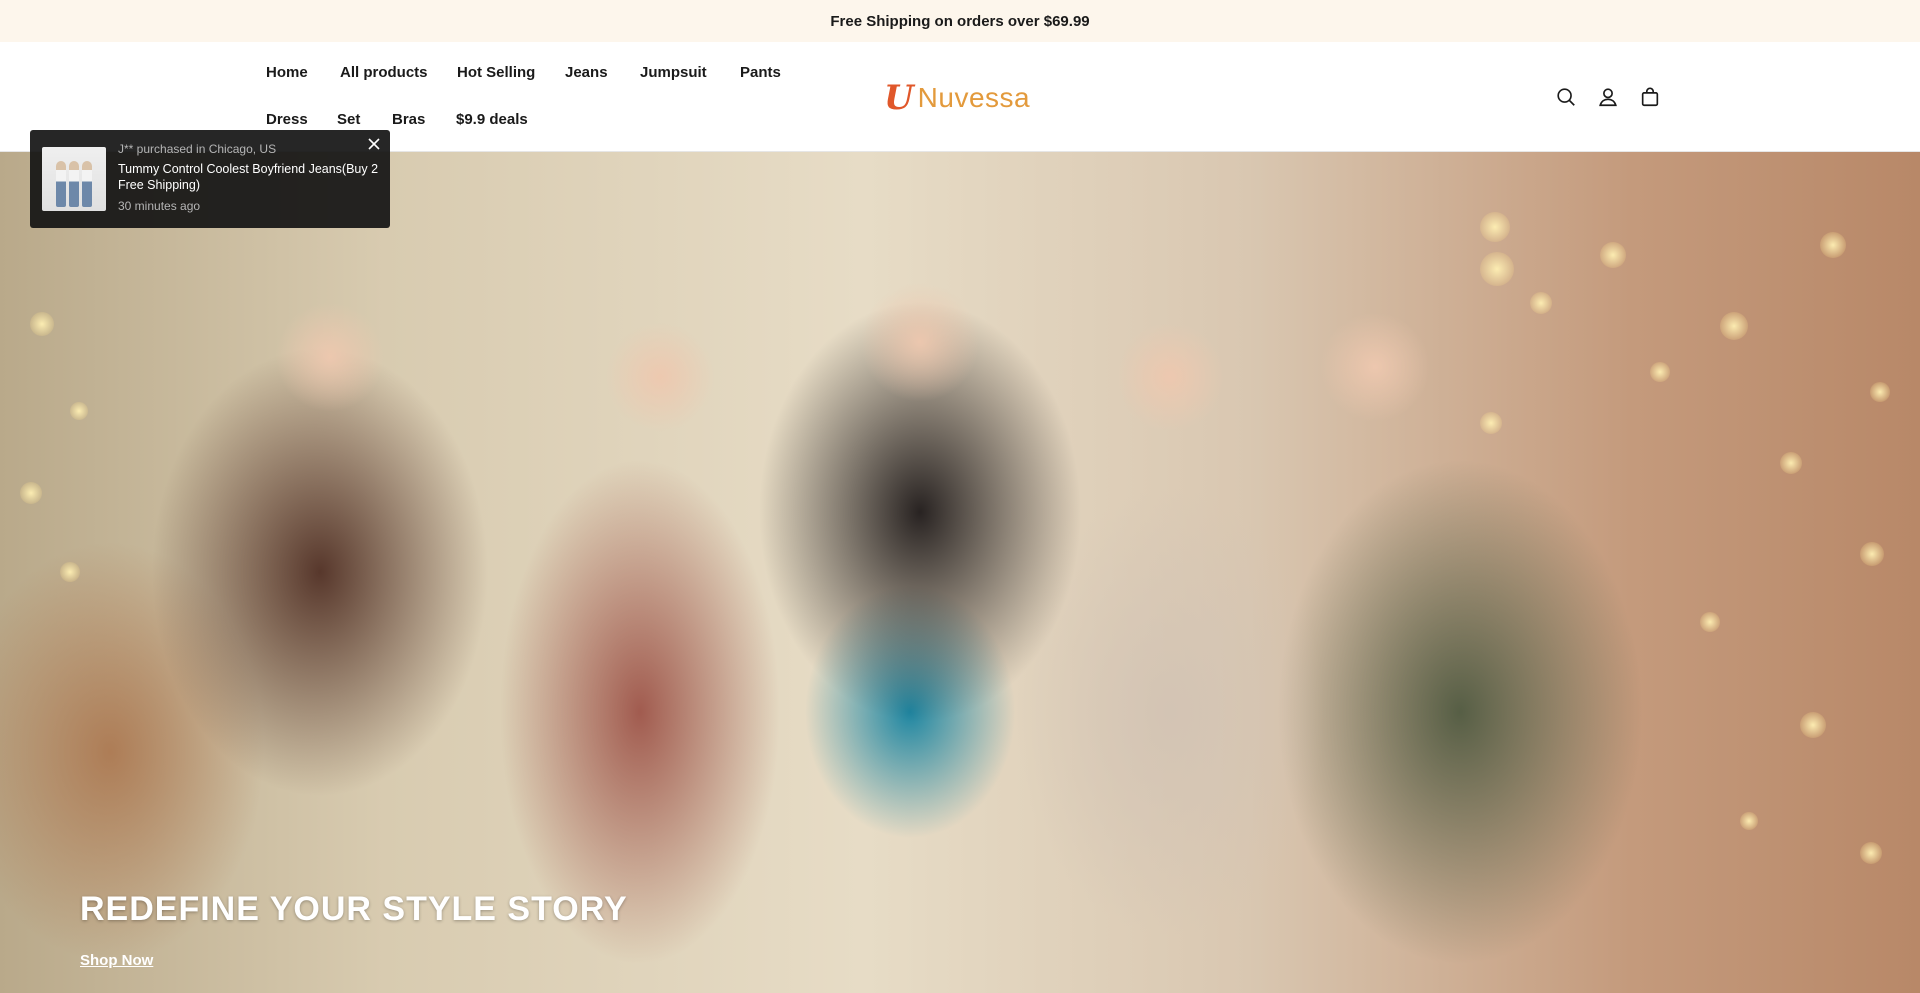 The width and height of the screenshot is (1920, 993). Describe the element at coordinates (348, 119) in the screenshot. I see `nav-item-set: Set` at that location.